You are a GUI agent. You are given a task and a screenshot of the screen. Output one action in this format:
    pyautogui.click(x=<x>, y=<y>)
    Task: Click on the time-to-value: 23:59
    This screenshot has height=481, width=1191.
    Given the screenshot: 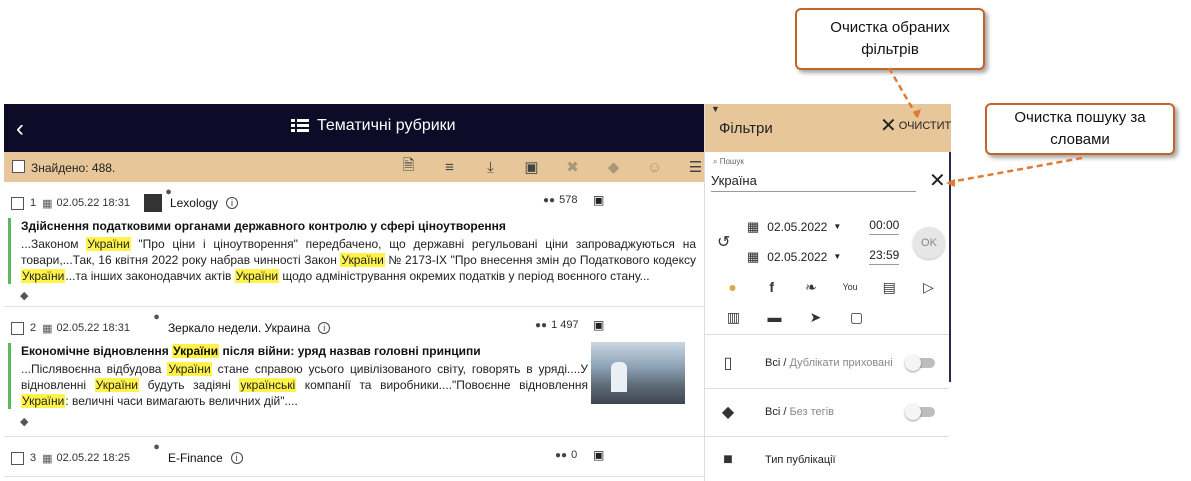 What is the action you would take?
    pyautogui.click(x=884, y=256)
    